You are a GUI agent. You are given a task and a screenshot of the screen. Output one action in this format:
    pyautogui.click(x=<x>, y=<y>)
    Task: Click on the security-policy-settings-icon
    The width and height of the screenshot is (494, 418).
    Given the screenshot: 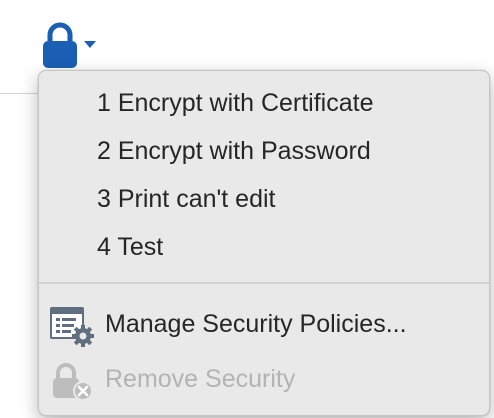 What is the action you would take?
    pyautogui.click(x=72, y=327)
    